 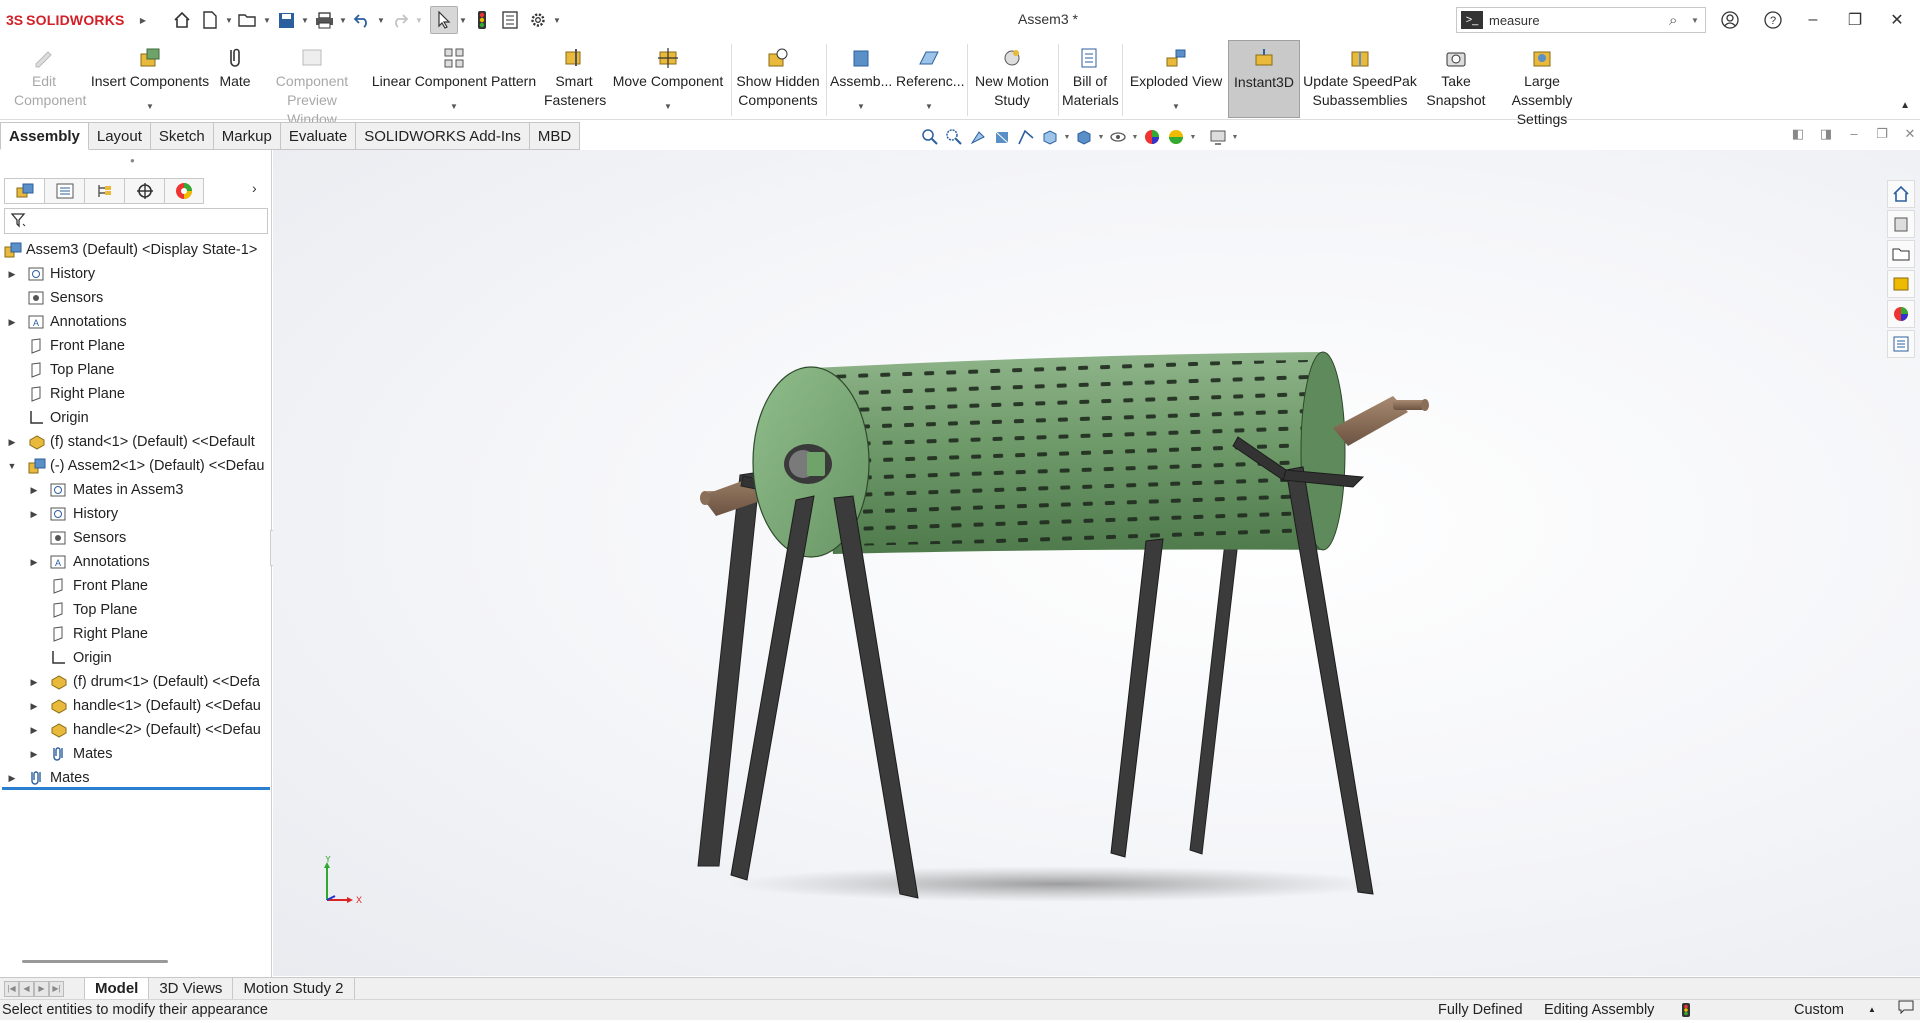 What do you see at coordinates (930, 79) in the screenshot?
I see `reference-geometry-button: Referenc... ▼` at bounding box center [930, 79].